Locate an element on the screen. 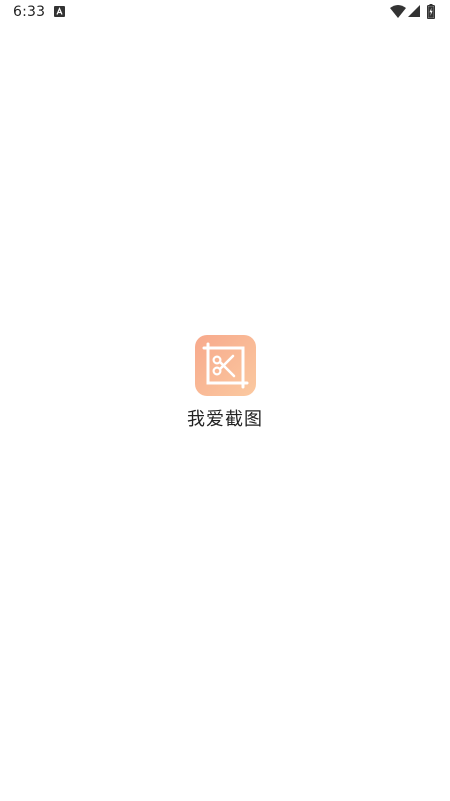 The width and height of the screenshot is (450, 801). status-bar: 6:33 is located at coordinates (225, 12).